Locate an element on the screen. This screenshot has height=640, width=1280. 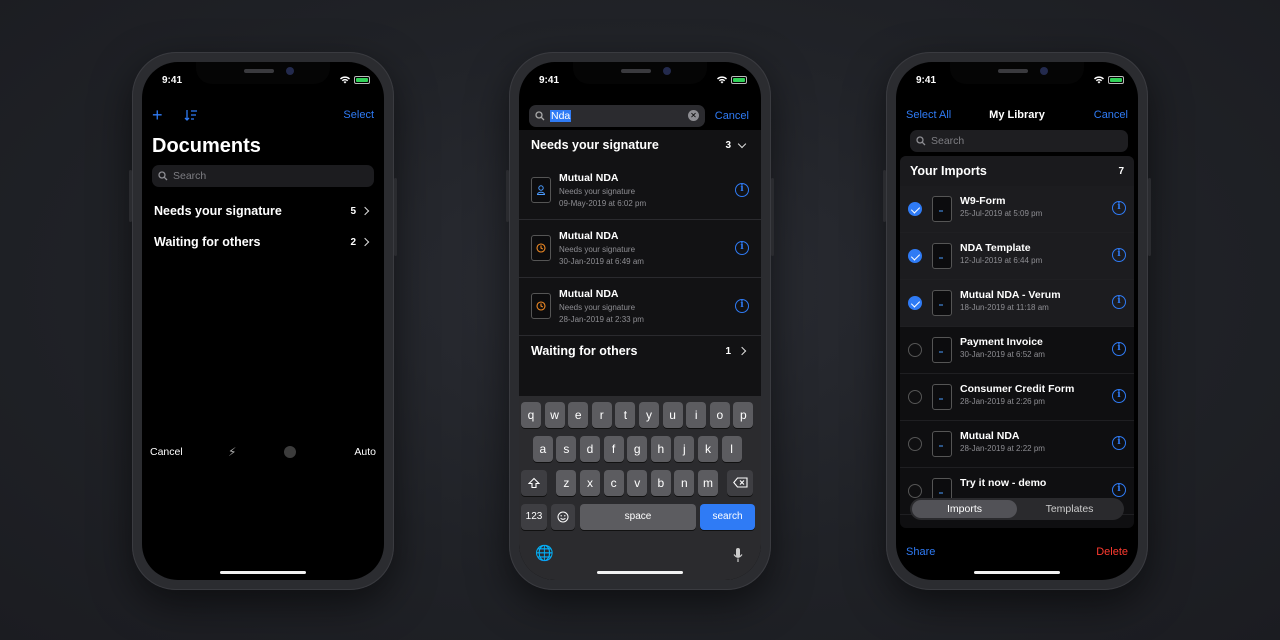
key: f is located at coordinates (613, 449).